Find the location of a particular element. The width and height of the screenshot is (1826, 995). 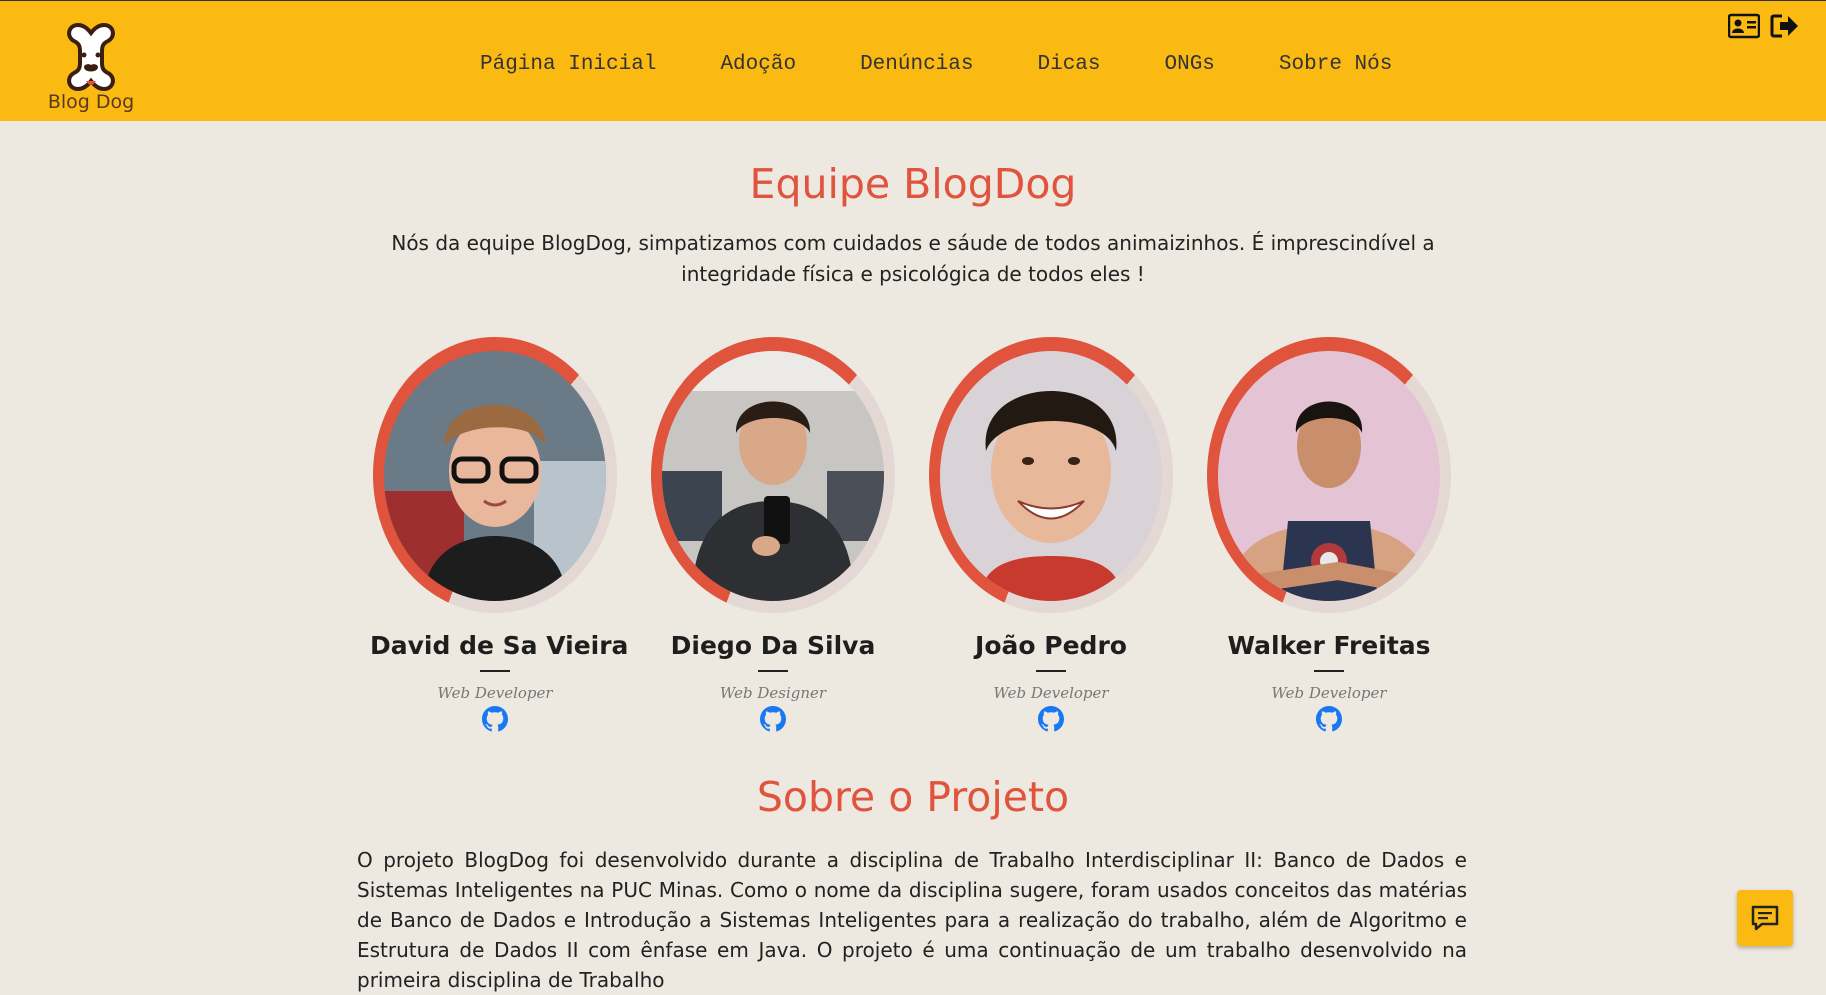

member-name: João Pedro is located at coordinates (1051, 645).